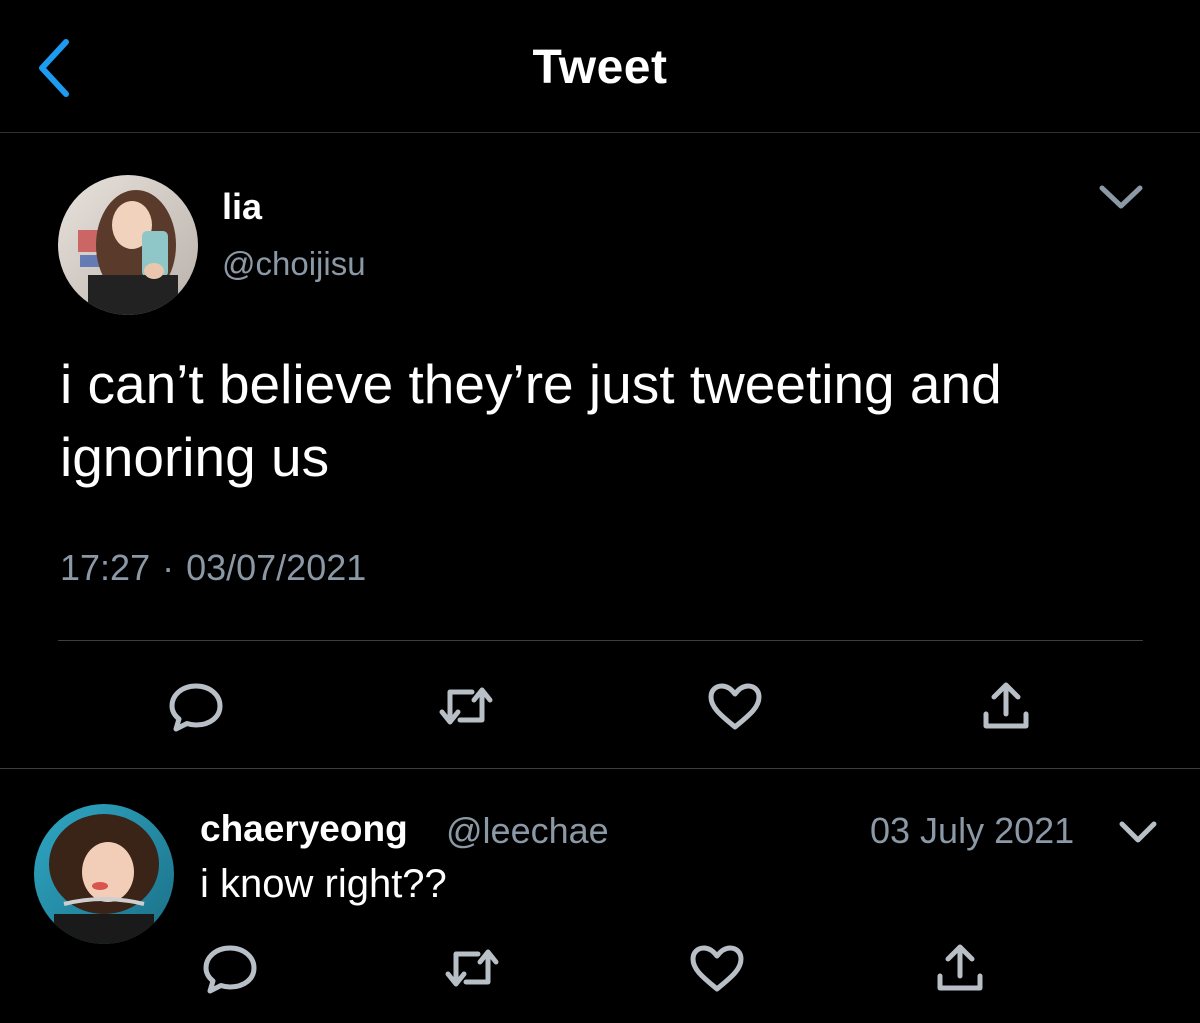 The width and height of the screenshot is (1200, 1023). Describe the element at coordinates (304, 829) in the screenshot. I see `reply-author-name: chaeryeong` at that location.